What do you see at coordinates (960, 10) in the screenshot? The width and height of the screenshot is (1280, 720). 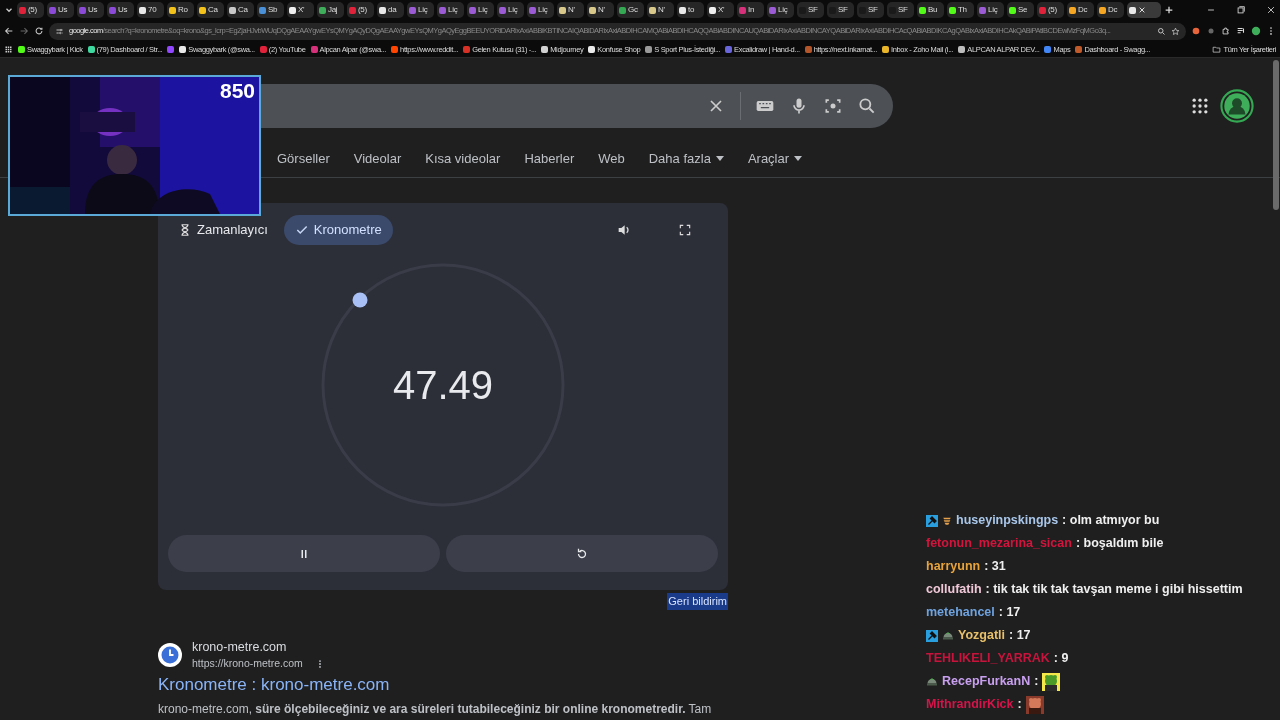 I see `browser-tab: Th` at bounding box center [960, 10].